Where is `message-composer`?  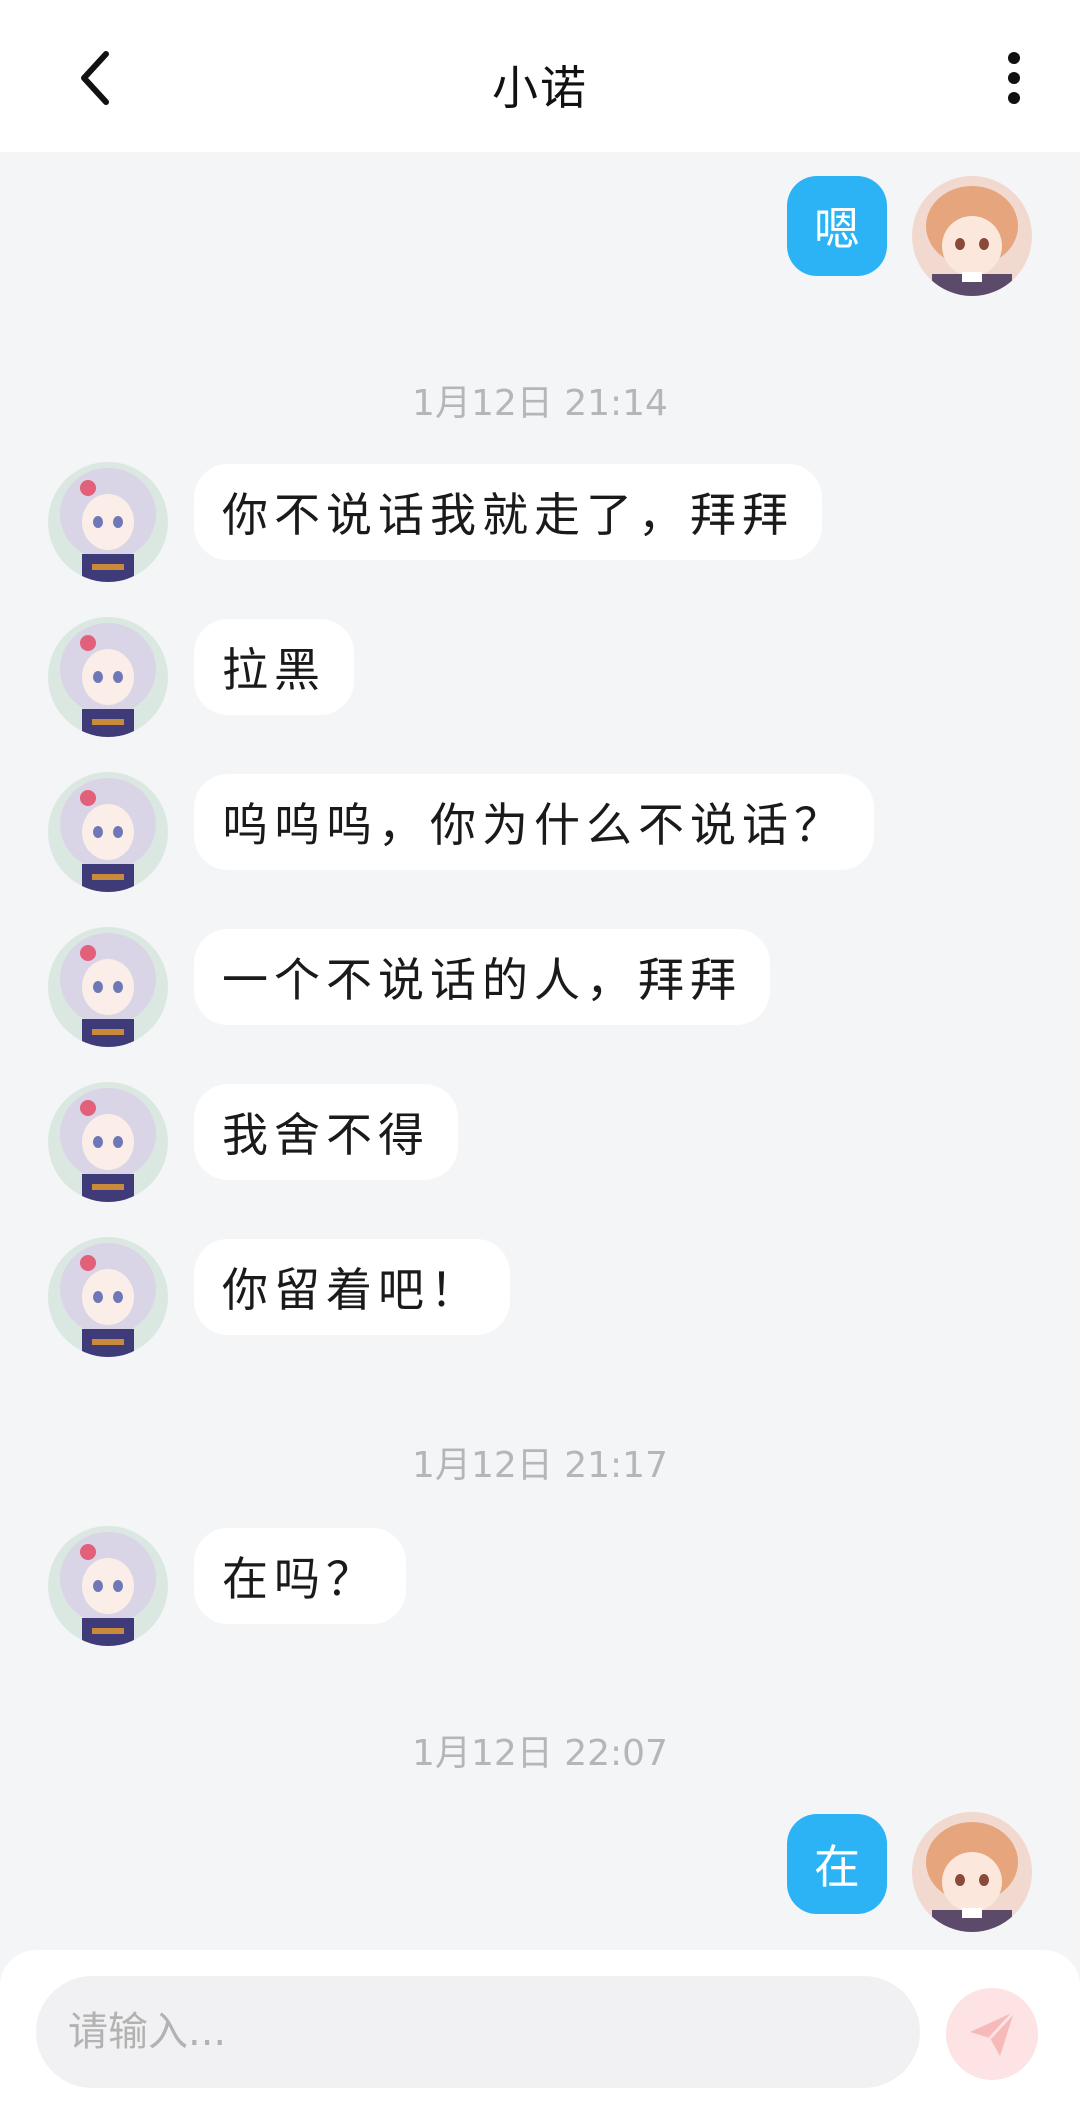 message-composer is located at coordinates (540, 2033).